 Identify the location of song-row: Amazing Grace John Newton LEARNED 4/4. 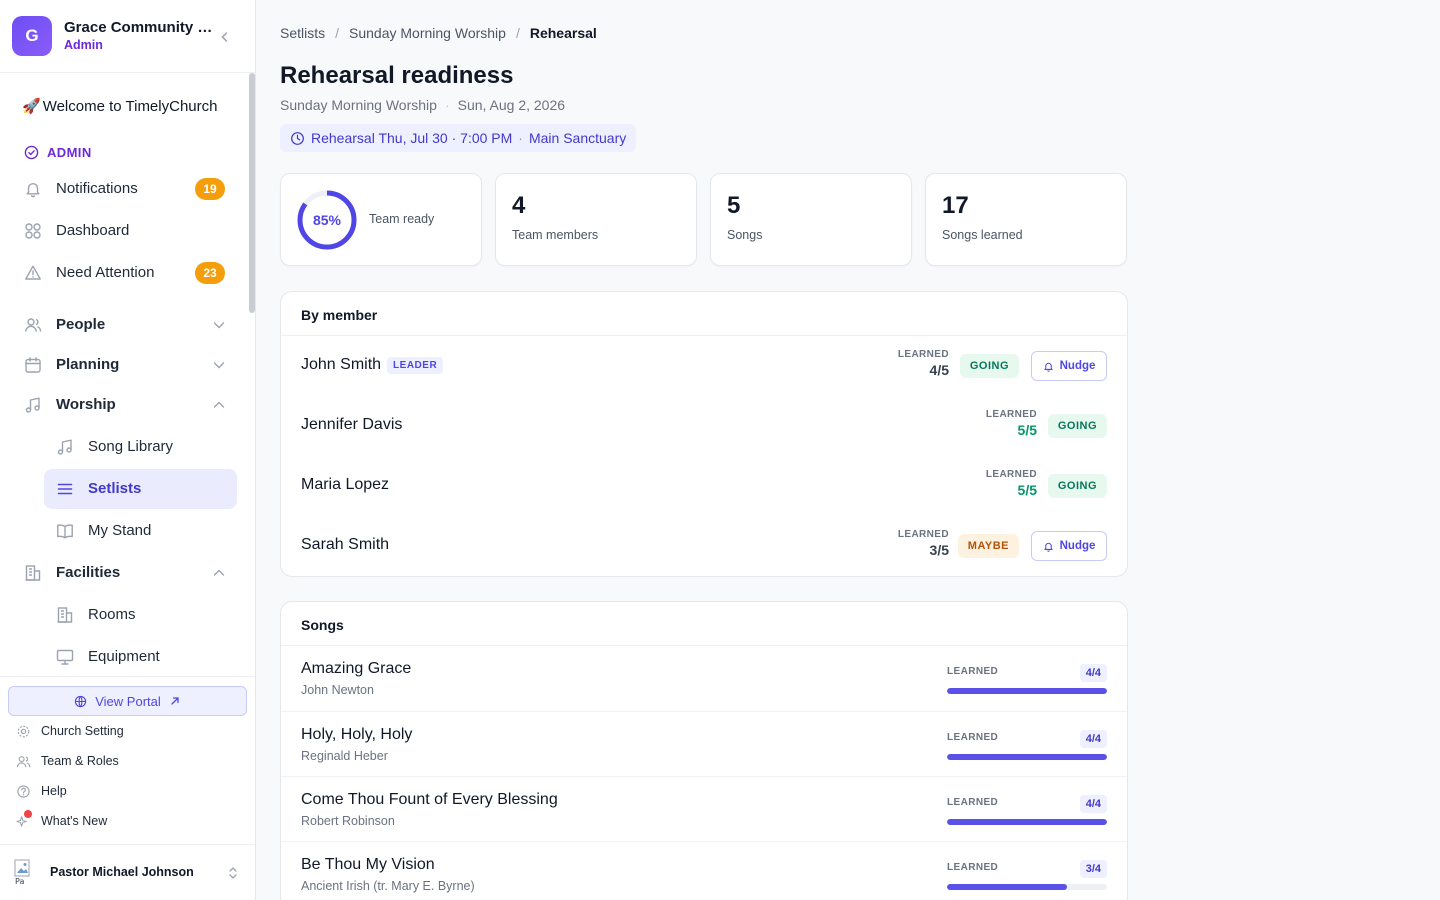
(704, 678).